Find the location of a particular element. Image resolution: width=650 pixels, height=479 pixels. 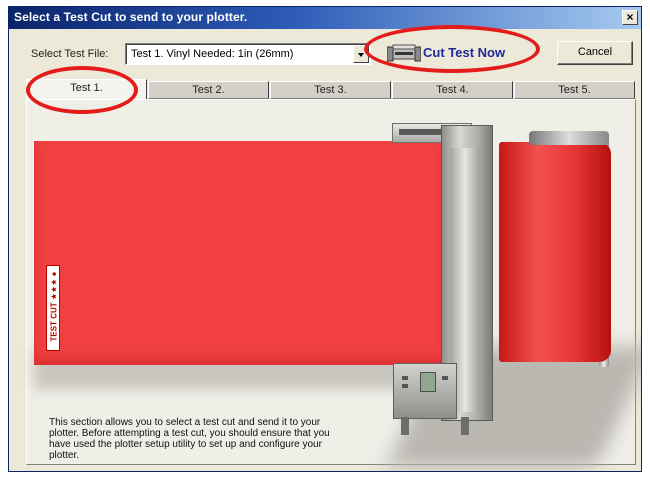

tab-test-3: Test 3. is located at coordinates (330, 90).